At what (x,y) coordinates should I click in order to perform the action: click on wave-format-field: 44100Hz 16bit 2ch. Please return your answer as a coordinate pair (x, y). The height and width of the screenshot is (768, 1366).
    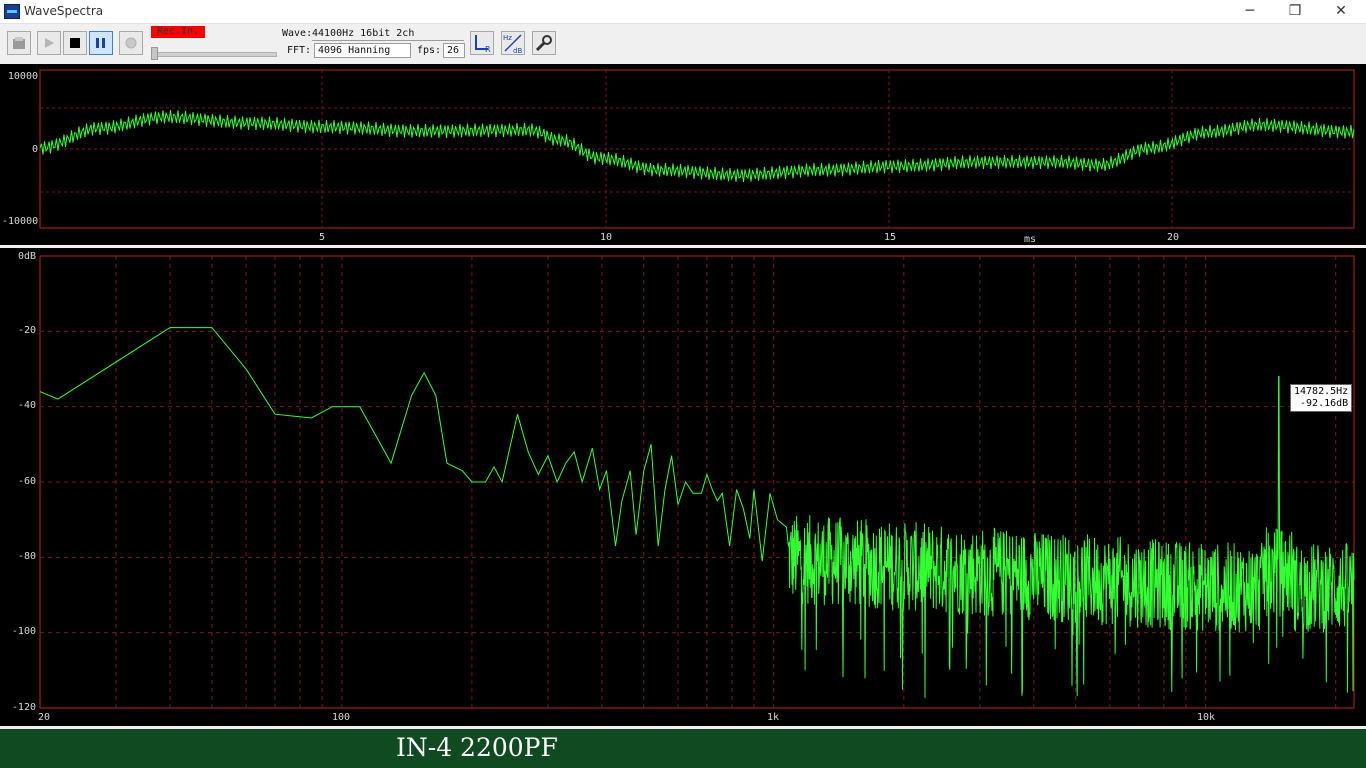
    Looking at the image, I should click on (363, 33).